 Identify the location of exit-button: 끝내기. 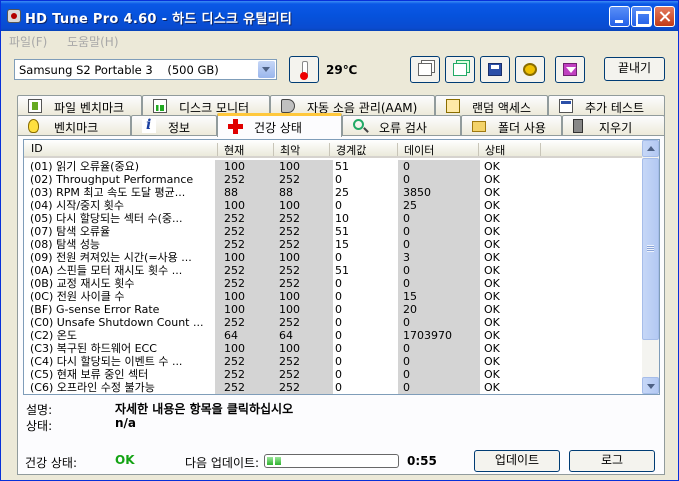
(634, 69).